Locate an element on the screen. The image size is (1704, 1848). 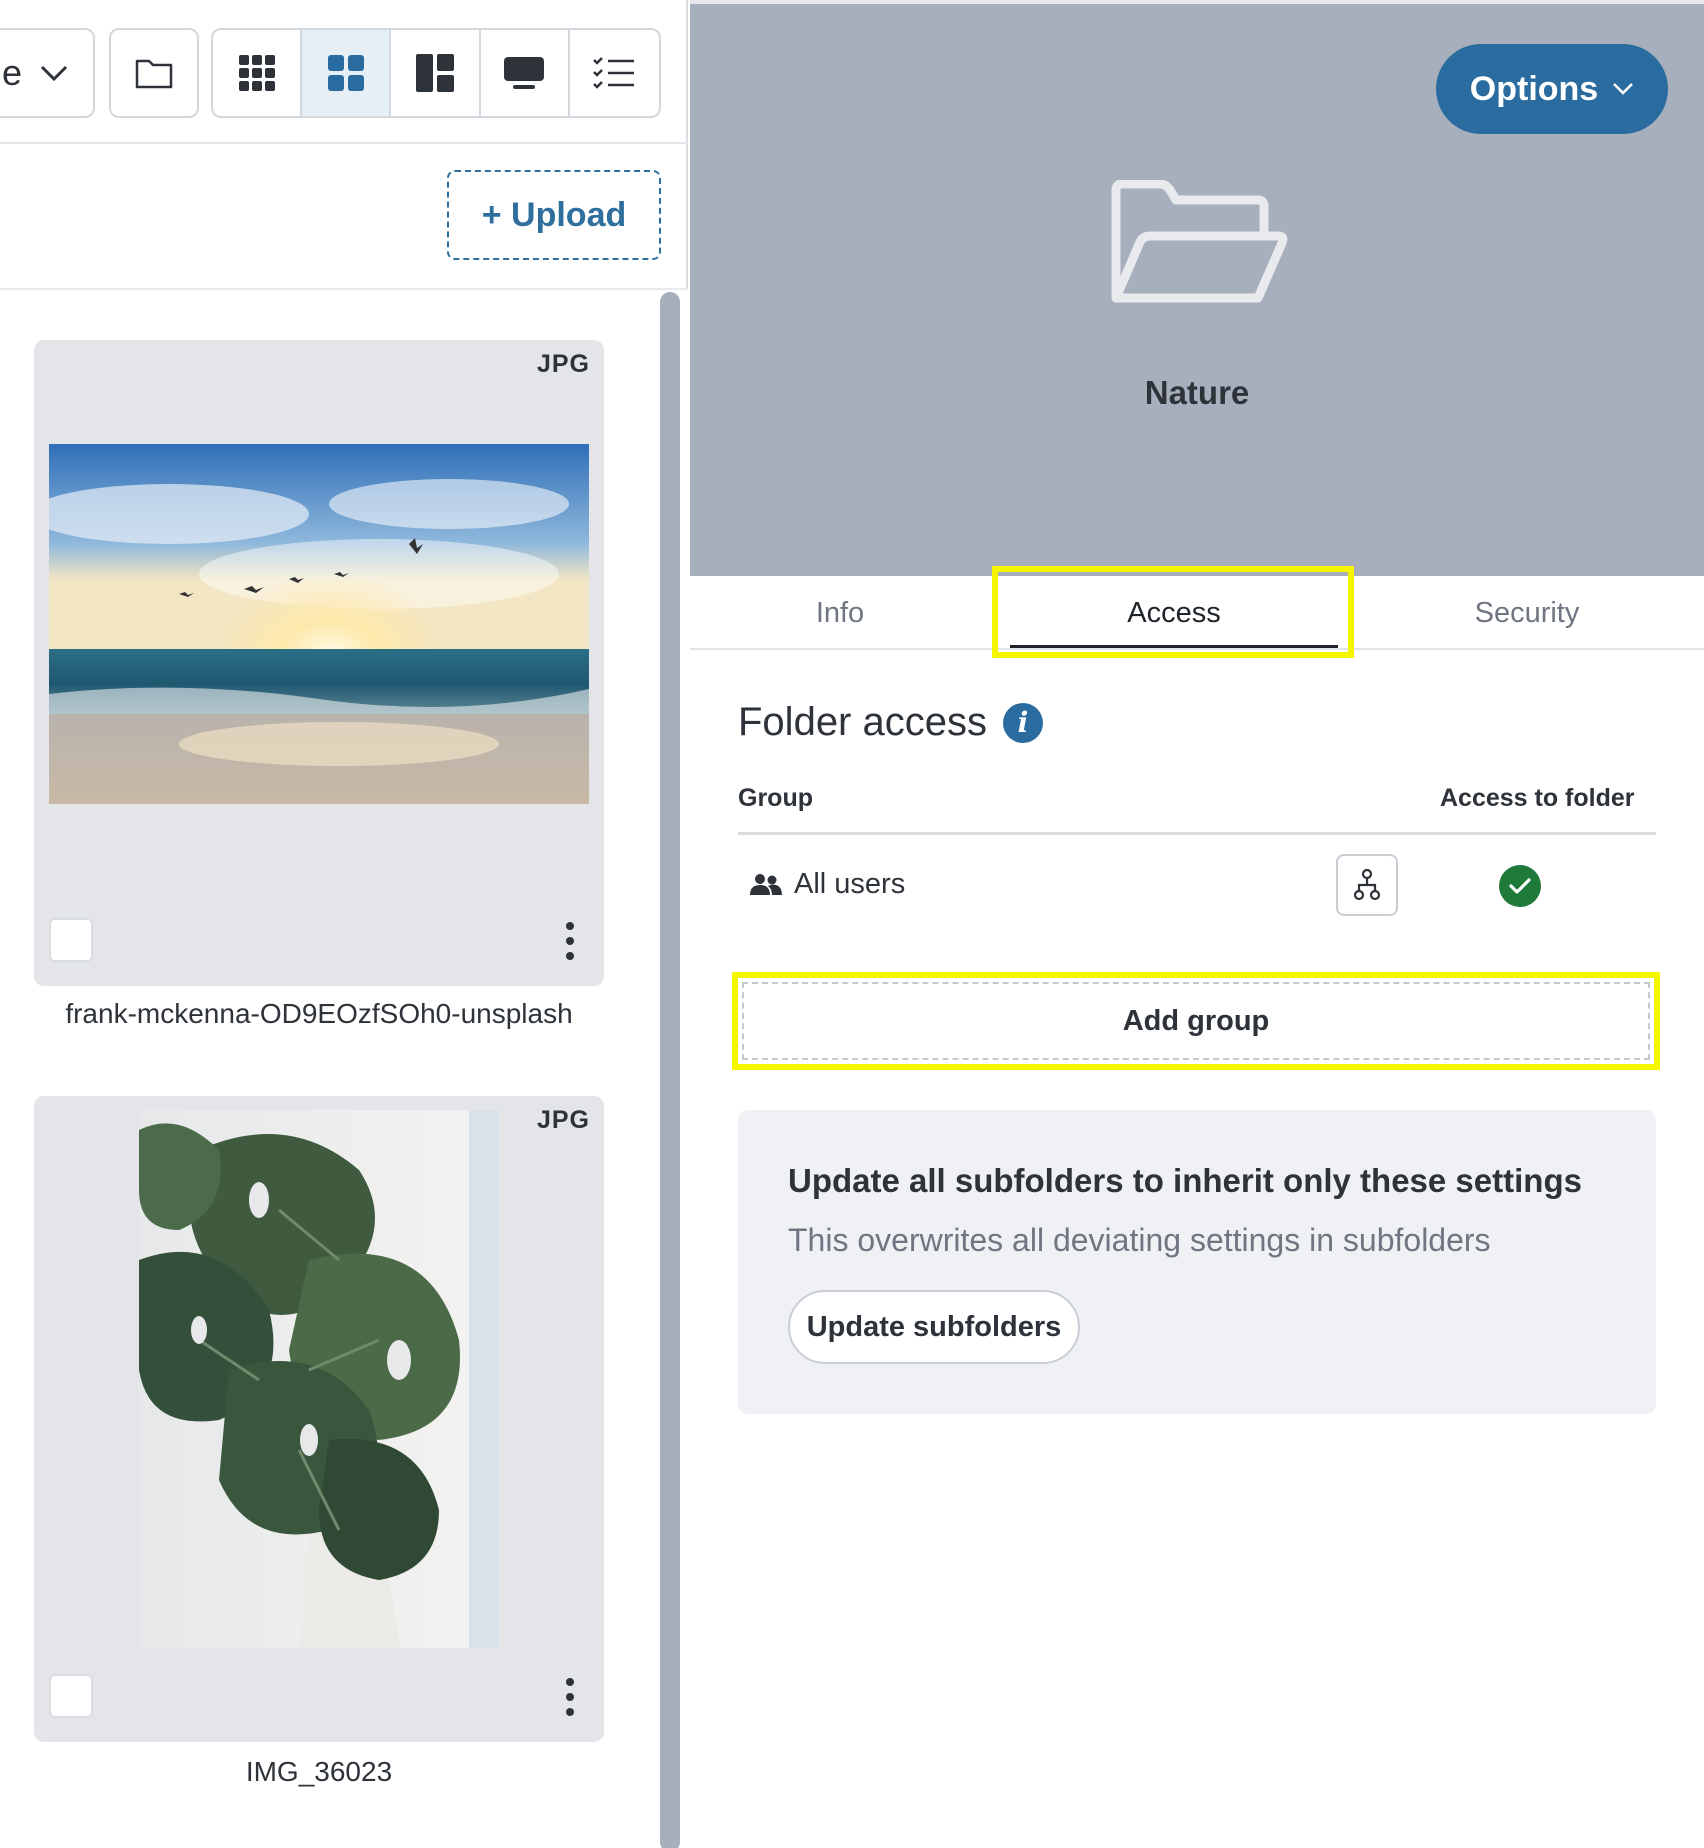
add-group-button: Add group is located at coordinates (1196, 1021).